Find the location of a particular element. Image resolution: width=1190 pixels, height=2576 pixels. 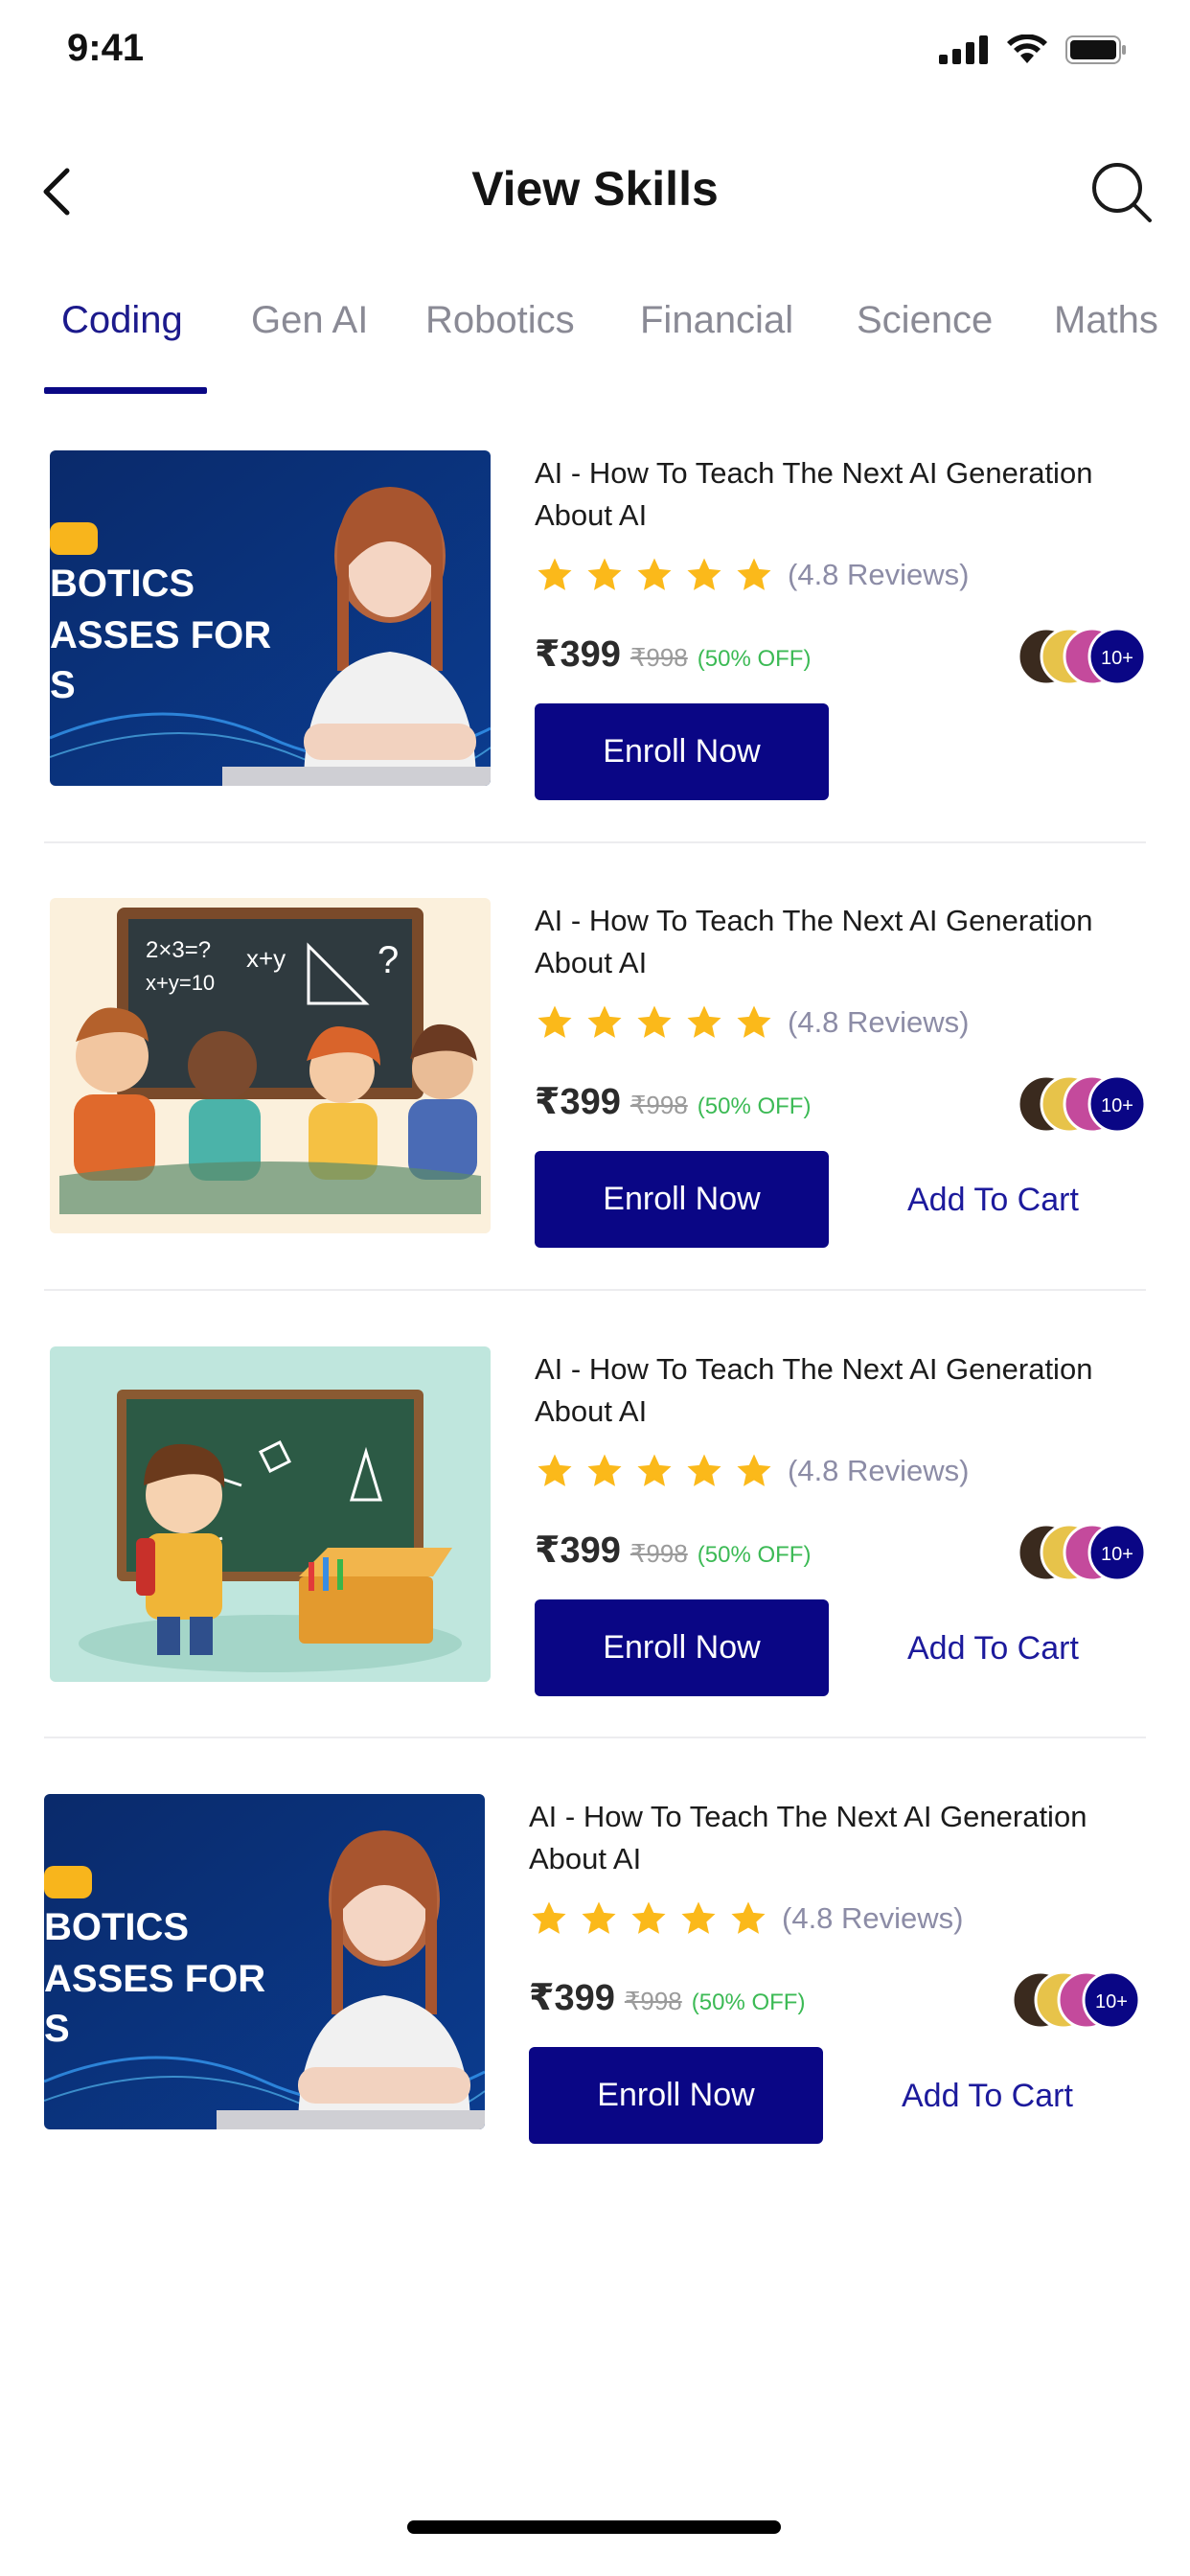

status-time: 9:41 is located at coordinates (106, 48).